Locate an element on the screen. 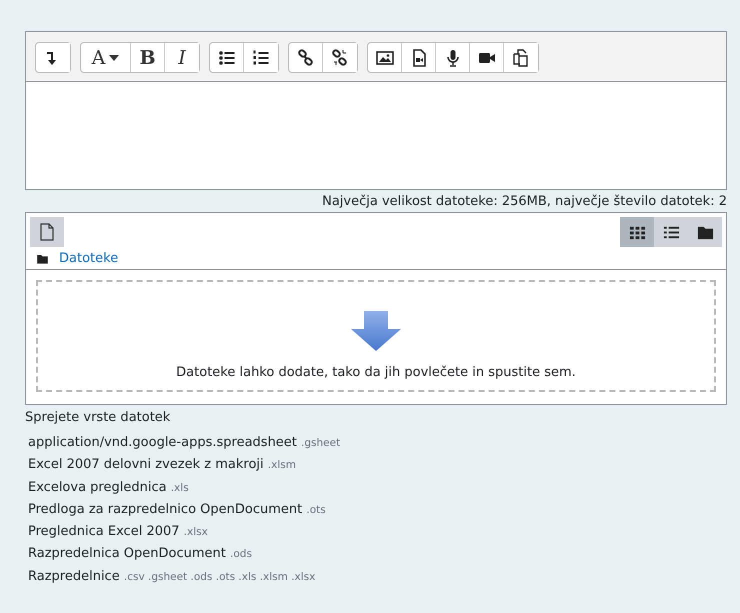 Image resolution: width=740 pixels, height=613 pixels. file-extension: .ots is located at coordinates (316, 510).